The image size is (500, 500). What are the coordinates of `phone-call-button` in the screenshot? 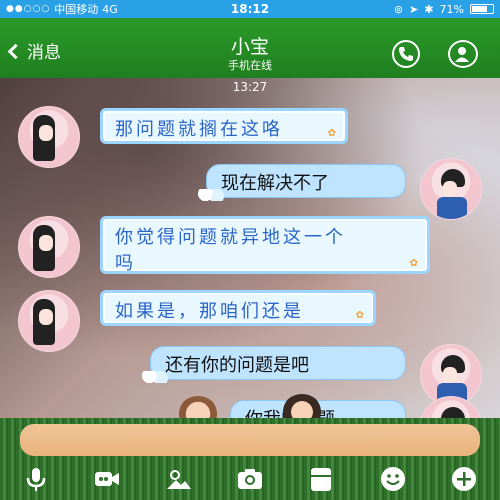 It's located at (406, 54).